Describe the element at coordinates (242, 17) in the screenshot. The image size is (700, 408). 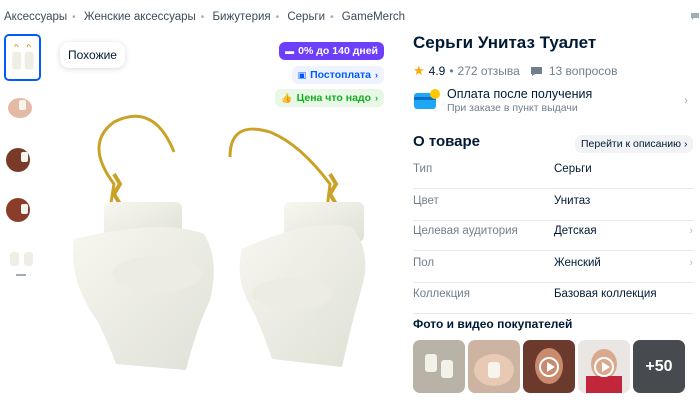
I see `breadcrumb-item: Бижутерия` at that location.